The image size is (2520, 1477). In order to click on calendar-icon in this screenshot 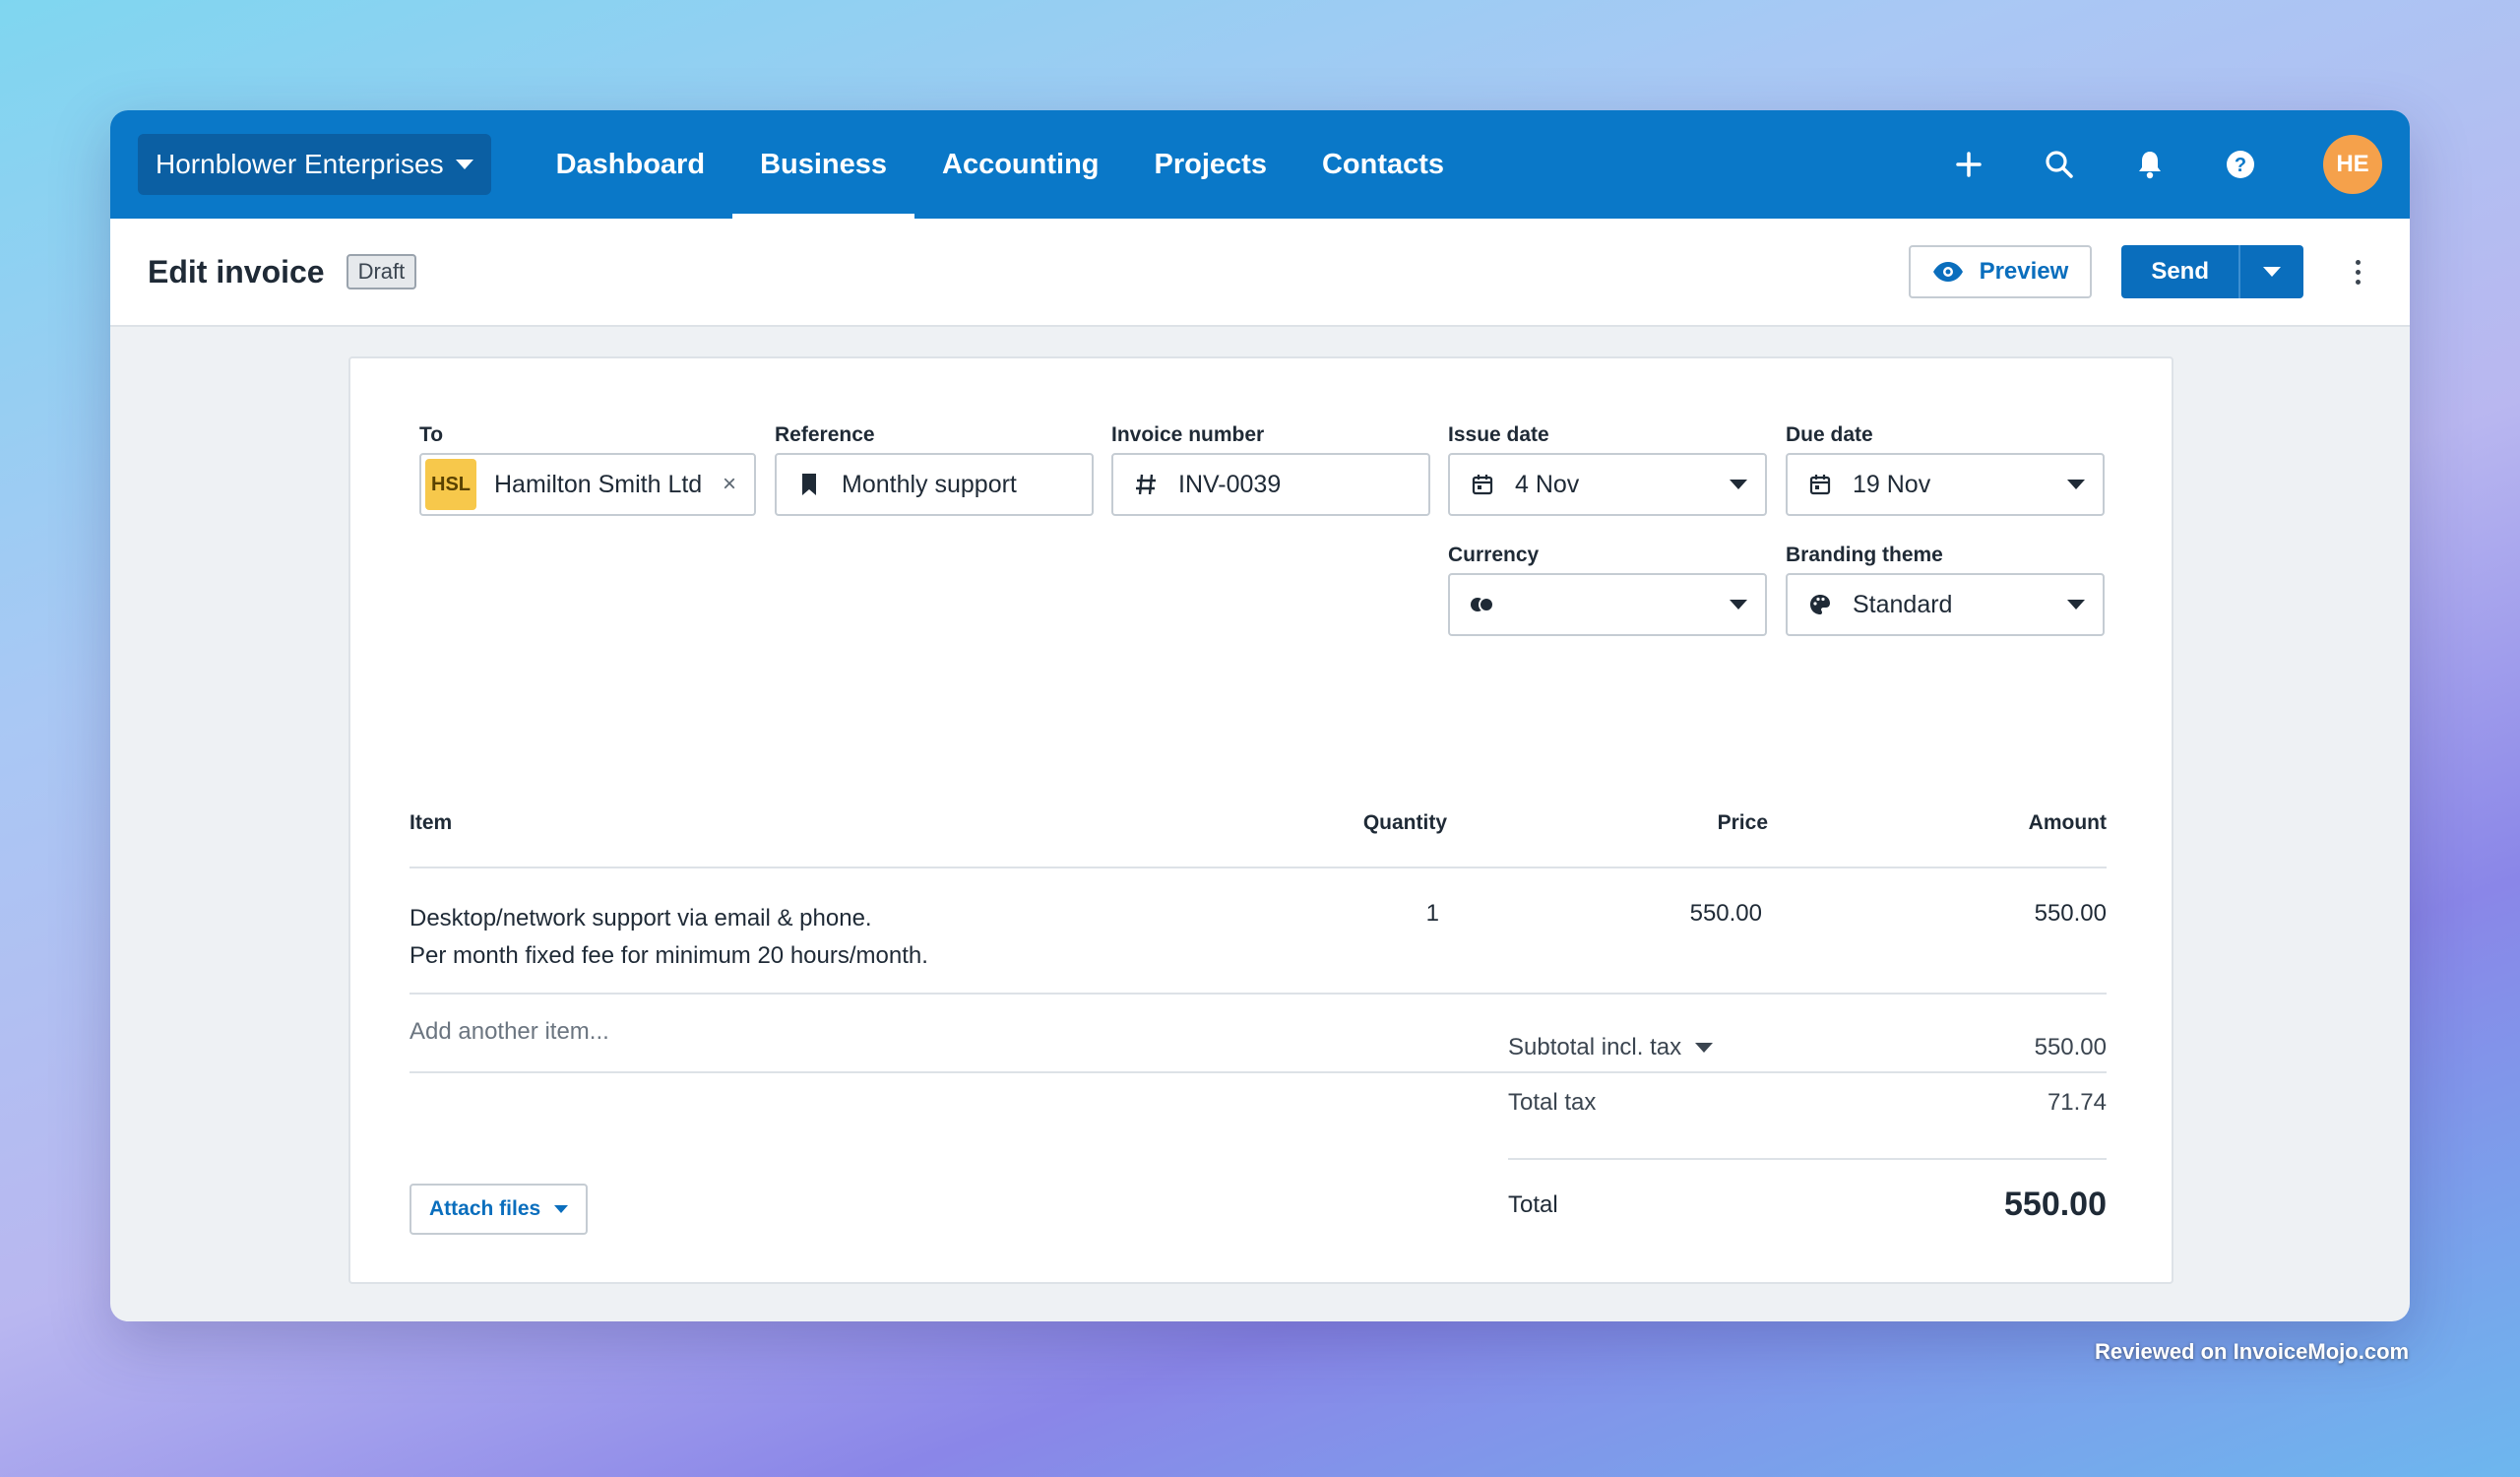, I will do `click(1482, 485)`.